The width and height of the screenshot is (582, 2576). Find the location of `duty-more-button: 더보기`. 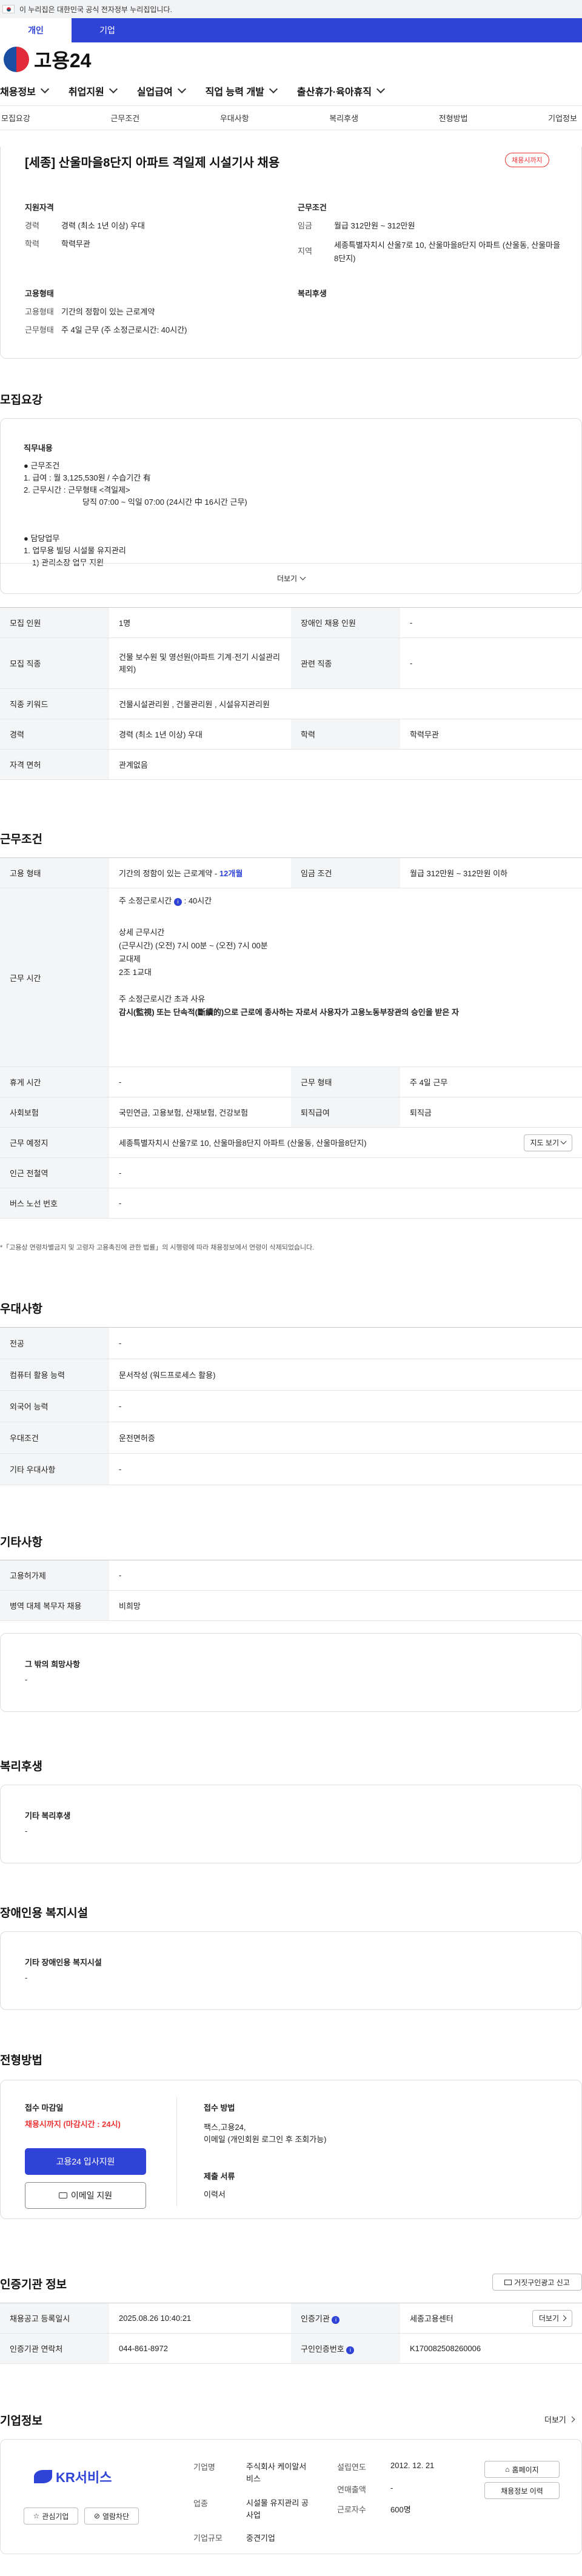

duty-more-button: 더보기 is located at coordinates (291, 578).